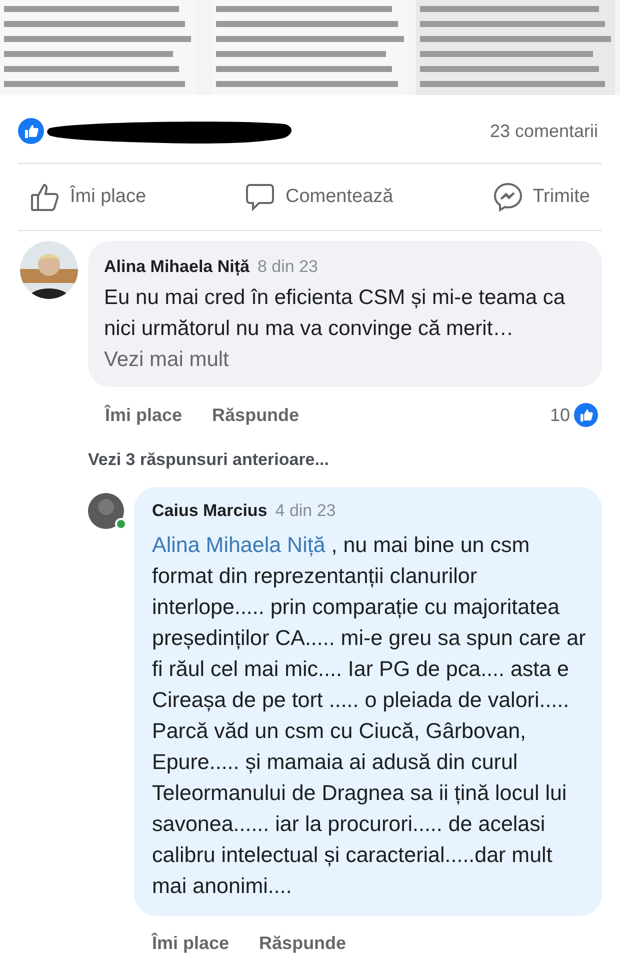 The image size is (620, 962). Describe the element at coordinates (541, 197) in the screenshot. I see `share-button: Trimite` at that location.